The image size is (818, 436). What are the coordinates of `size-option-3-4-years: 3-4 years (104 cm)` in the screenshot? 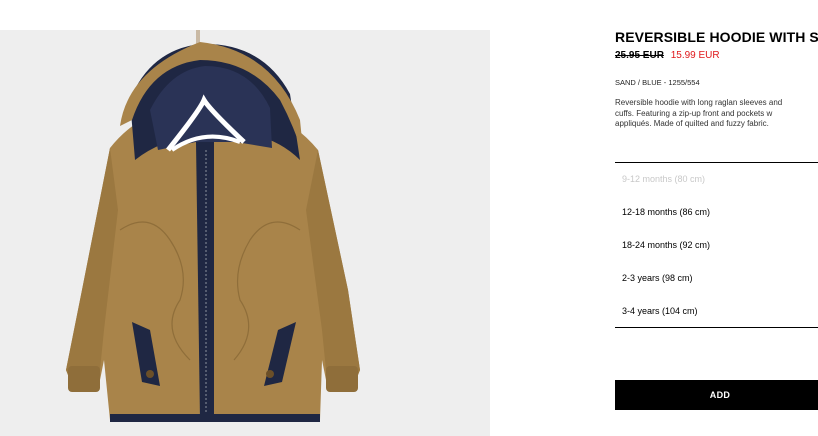 It's located at (660, 311).